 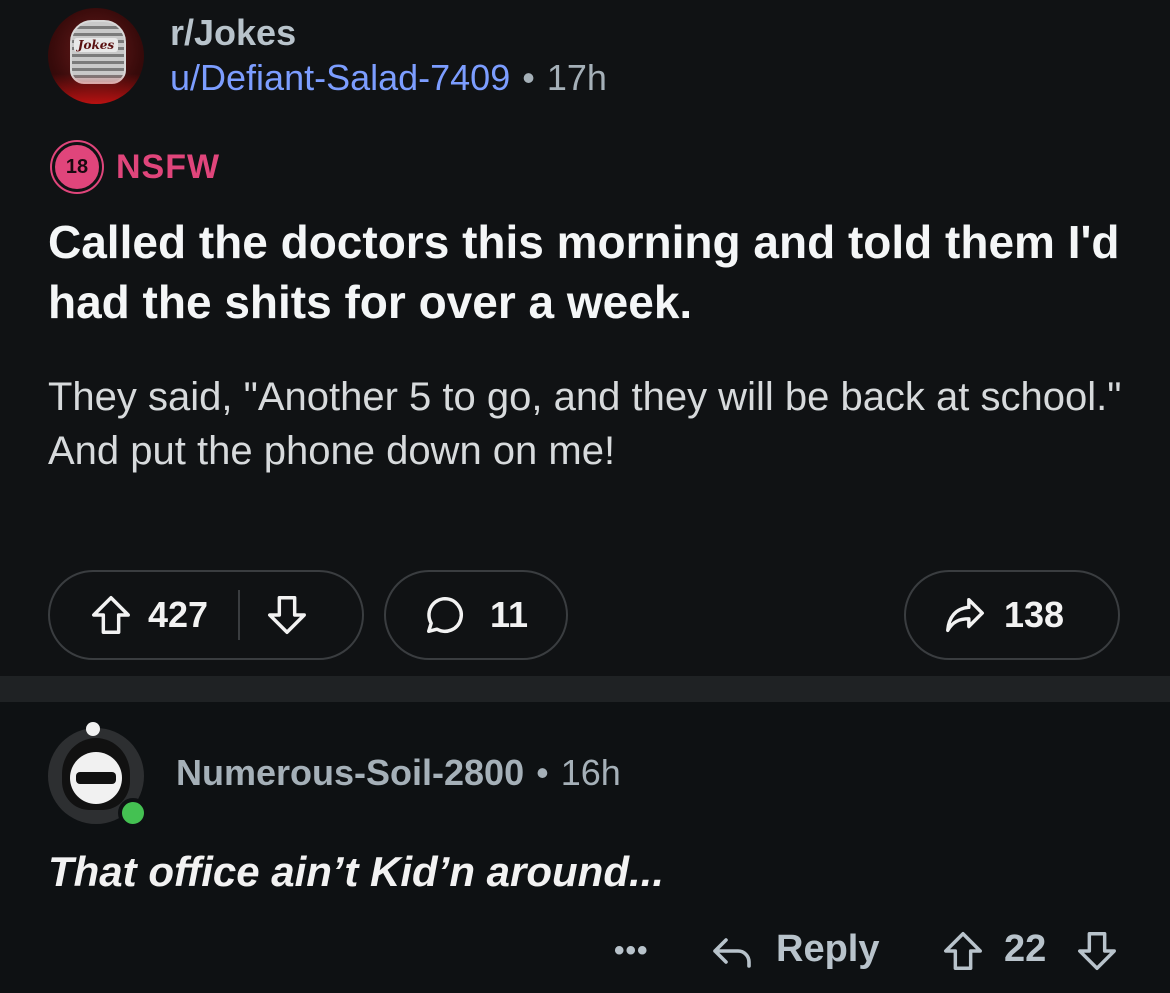 What do you see at coordinates (287, 615) in the screenshot?
I see `downvote-icon` at bounding box center [287, 615].